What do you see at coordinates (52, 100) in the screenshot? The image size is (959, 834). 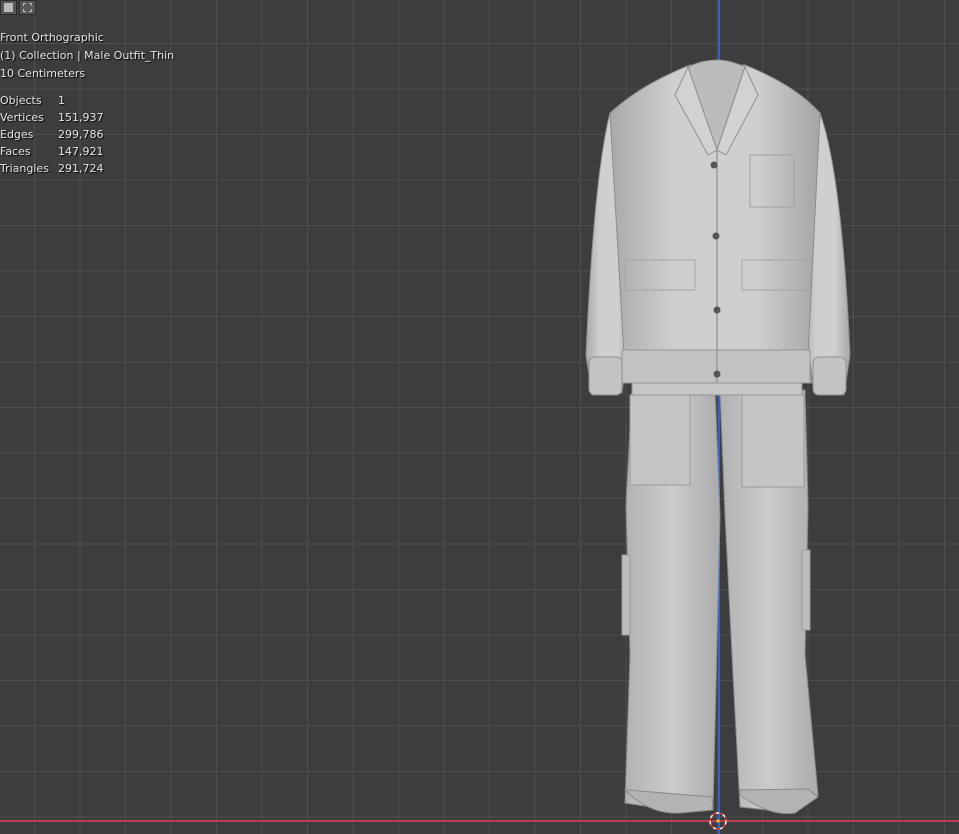 I see `stat-row: Objects 1` at bounding box center [52, 100].